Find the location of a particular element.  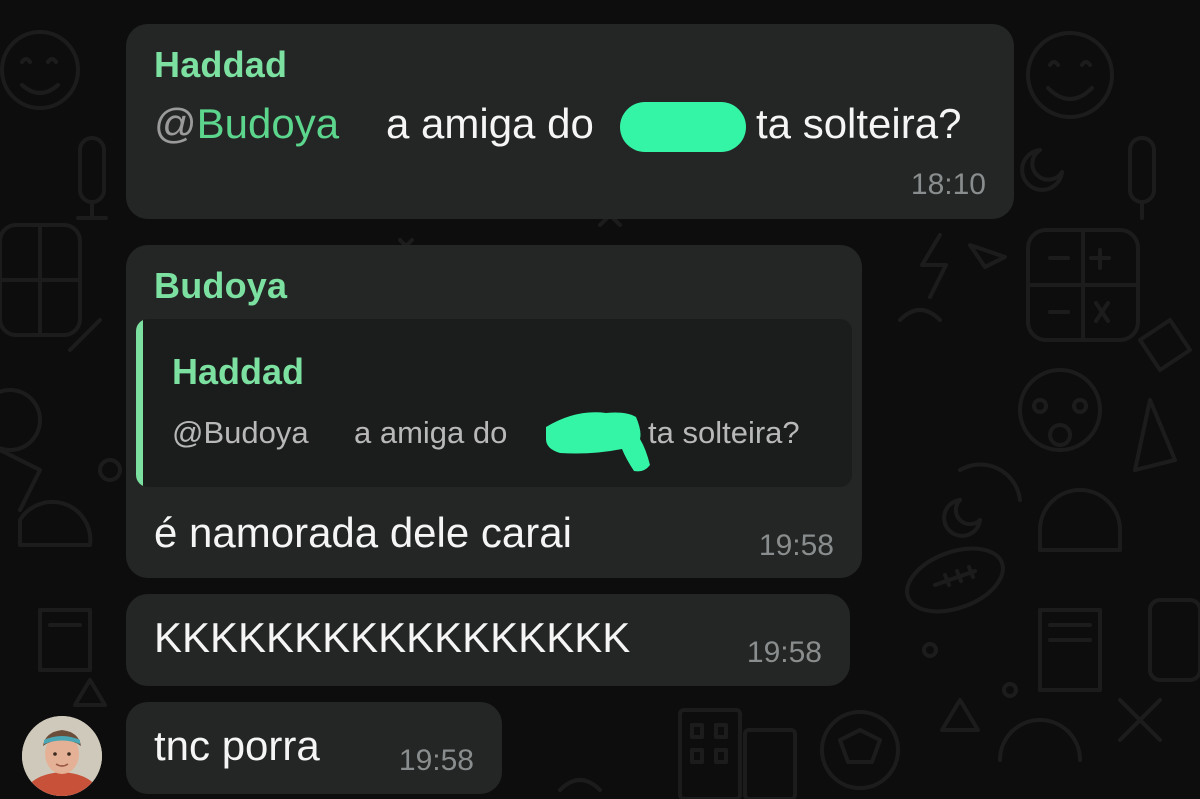

message-bubble: tnc porra 19:58 is located at coordinates (314, 748).